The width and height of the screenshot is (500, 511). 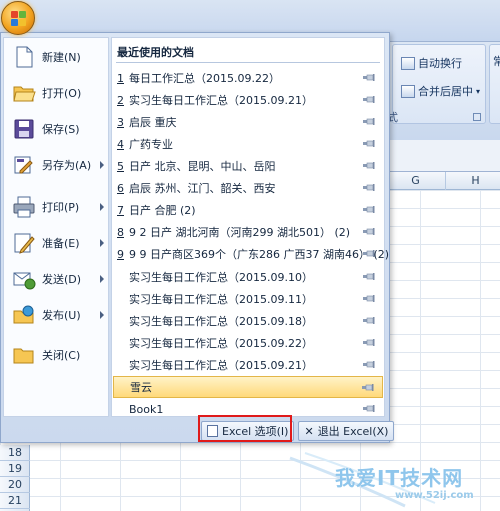 I want to click on recent-document-item: 实习生每日工作汇总（2015.09.21）, so click(x=248, y=365).